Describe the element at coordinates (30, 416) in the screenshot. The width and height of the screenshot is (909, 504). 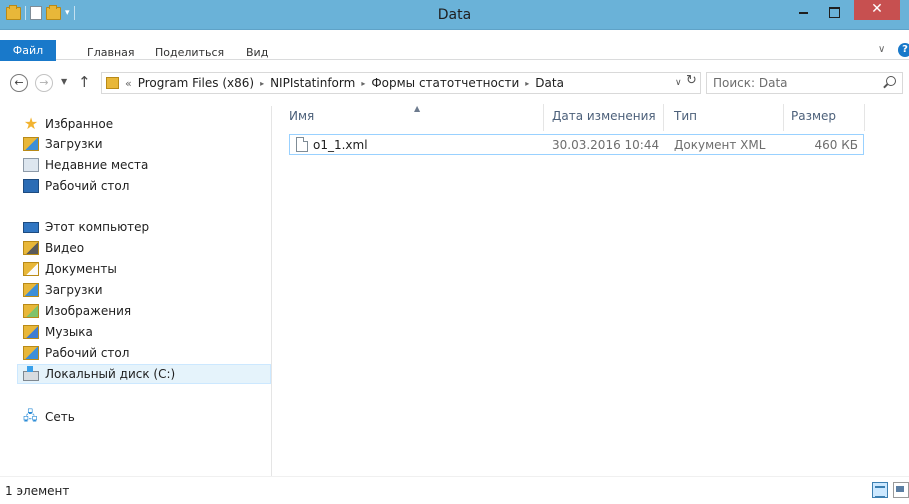
I see `network-icon: 🖧` at that location.